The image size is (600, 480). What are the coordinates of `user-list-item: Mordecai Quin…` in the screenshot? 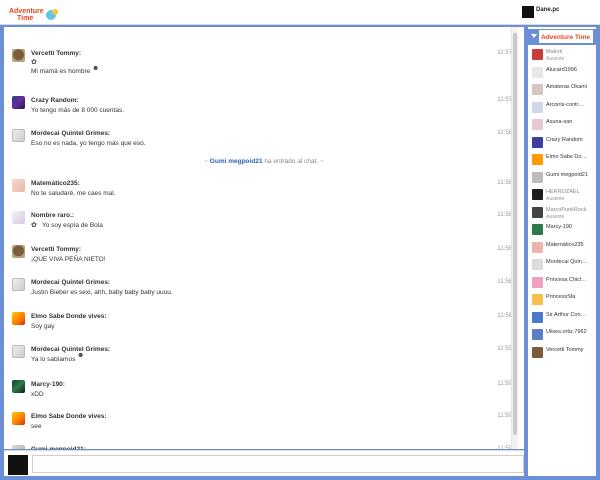 It's located at (563, 266).